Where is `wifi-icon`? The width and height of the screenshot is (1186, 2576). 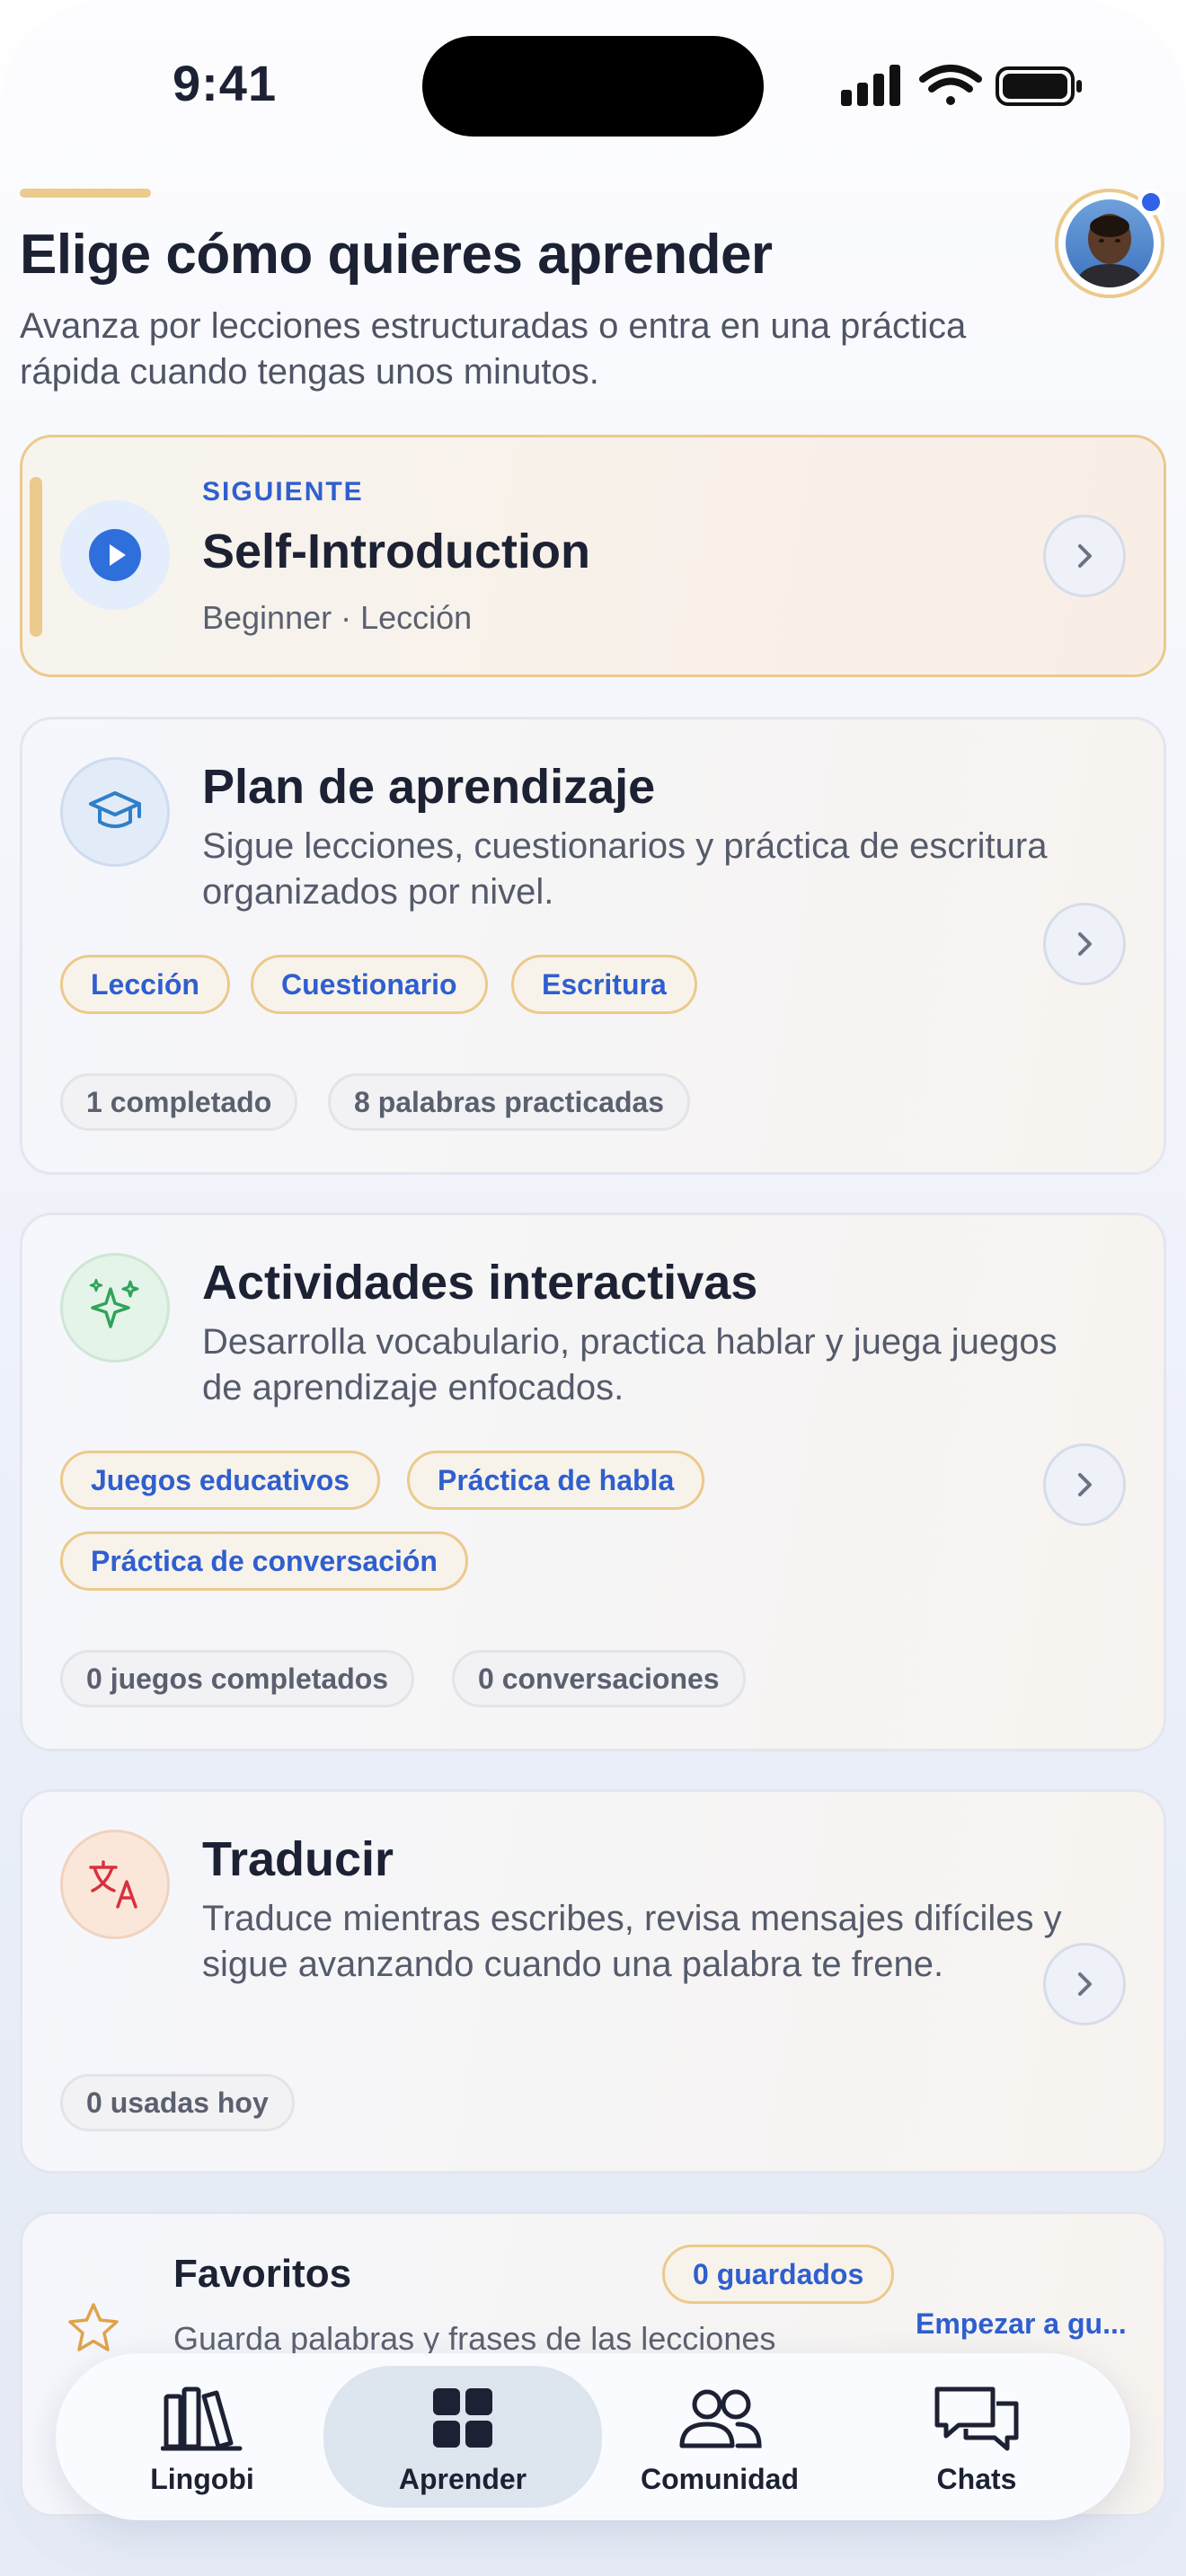 wifi-icon is located at coordinates (950, 85).